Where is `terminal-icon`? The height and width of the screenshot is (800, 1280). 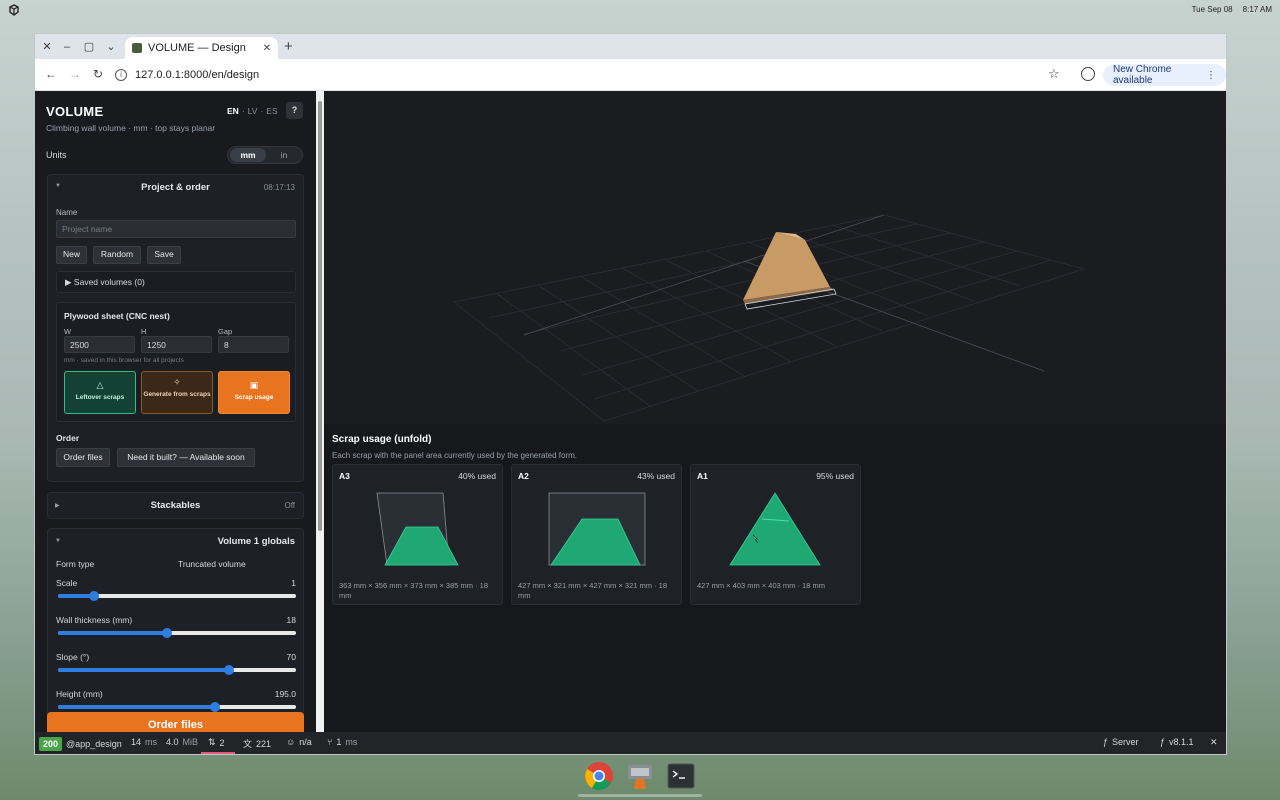
terminal-icon is located at coordinates (681, 776).